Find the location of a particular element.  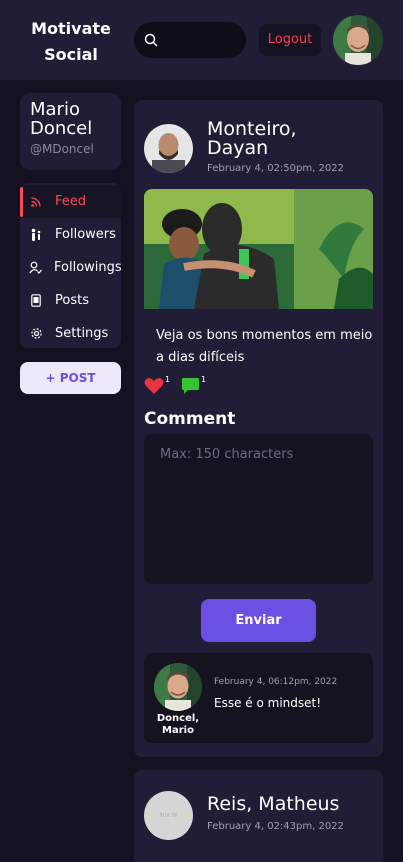

profile-name: Mario Doncel is located at coordinates (61, 119).